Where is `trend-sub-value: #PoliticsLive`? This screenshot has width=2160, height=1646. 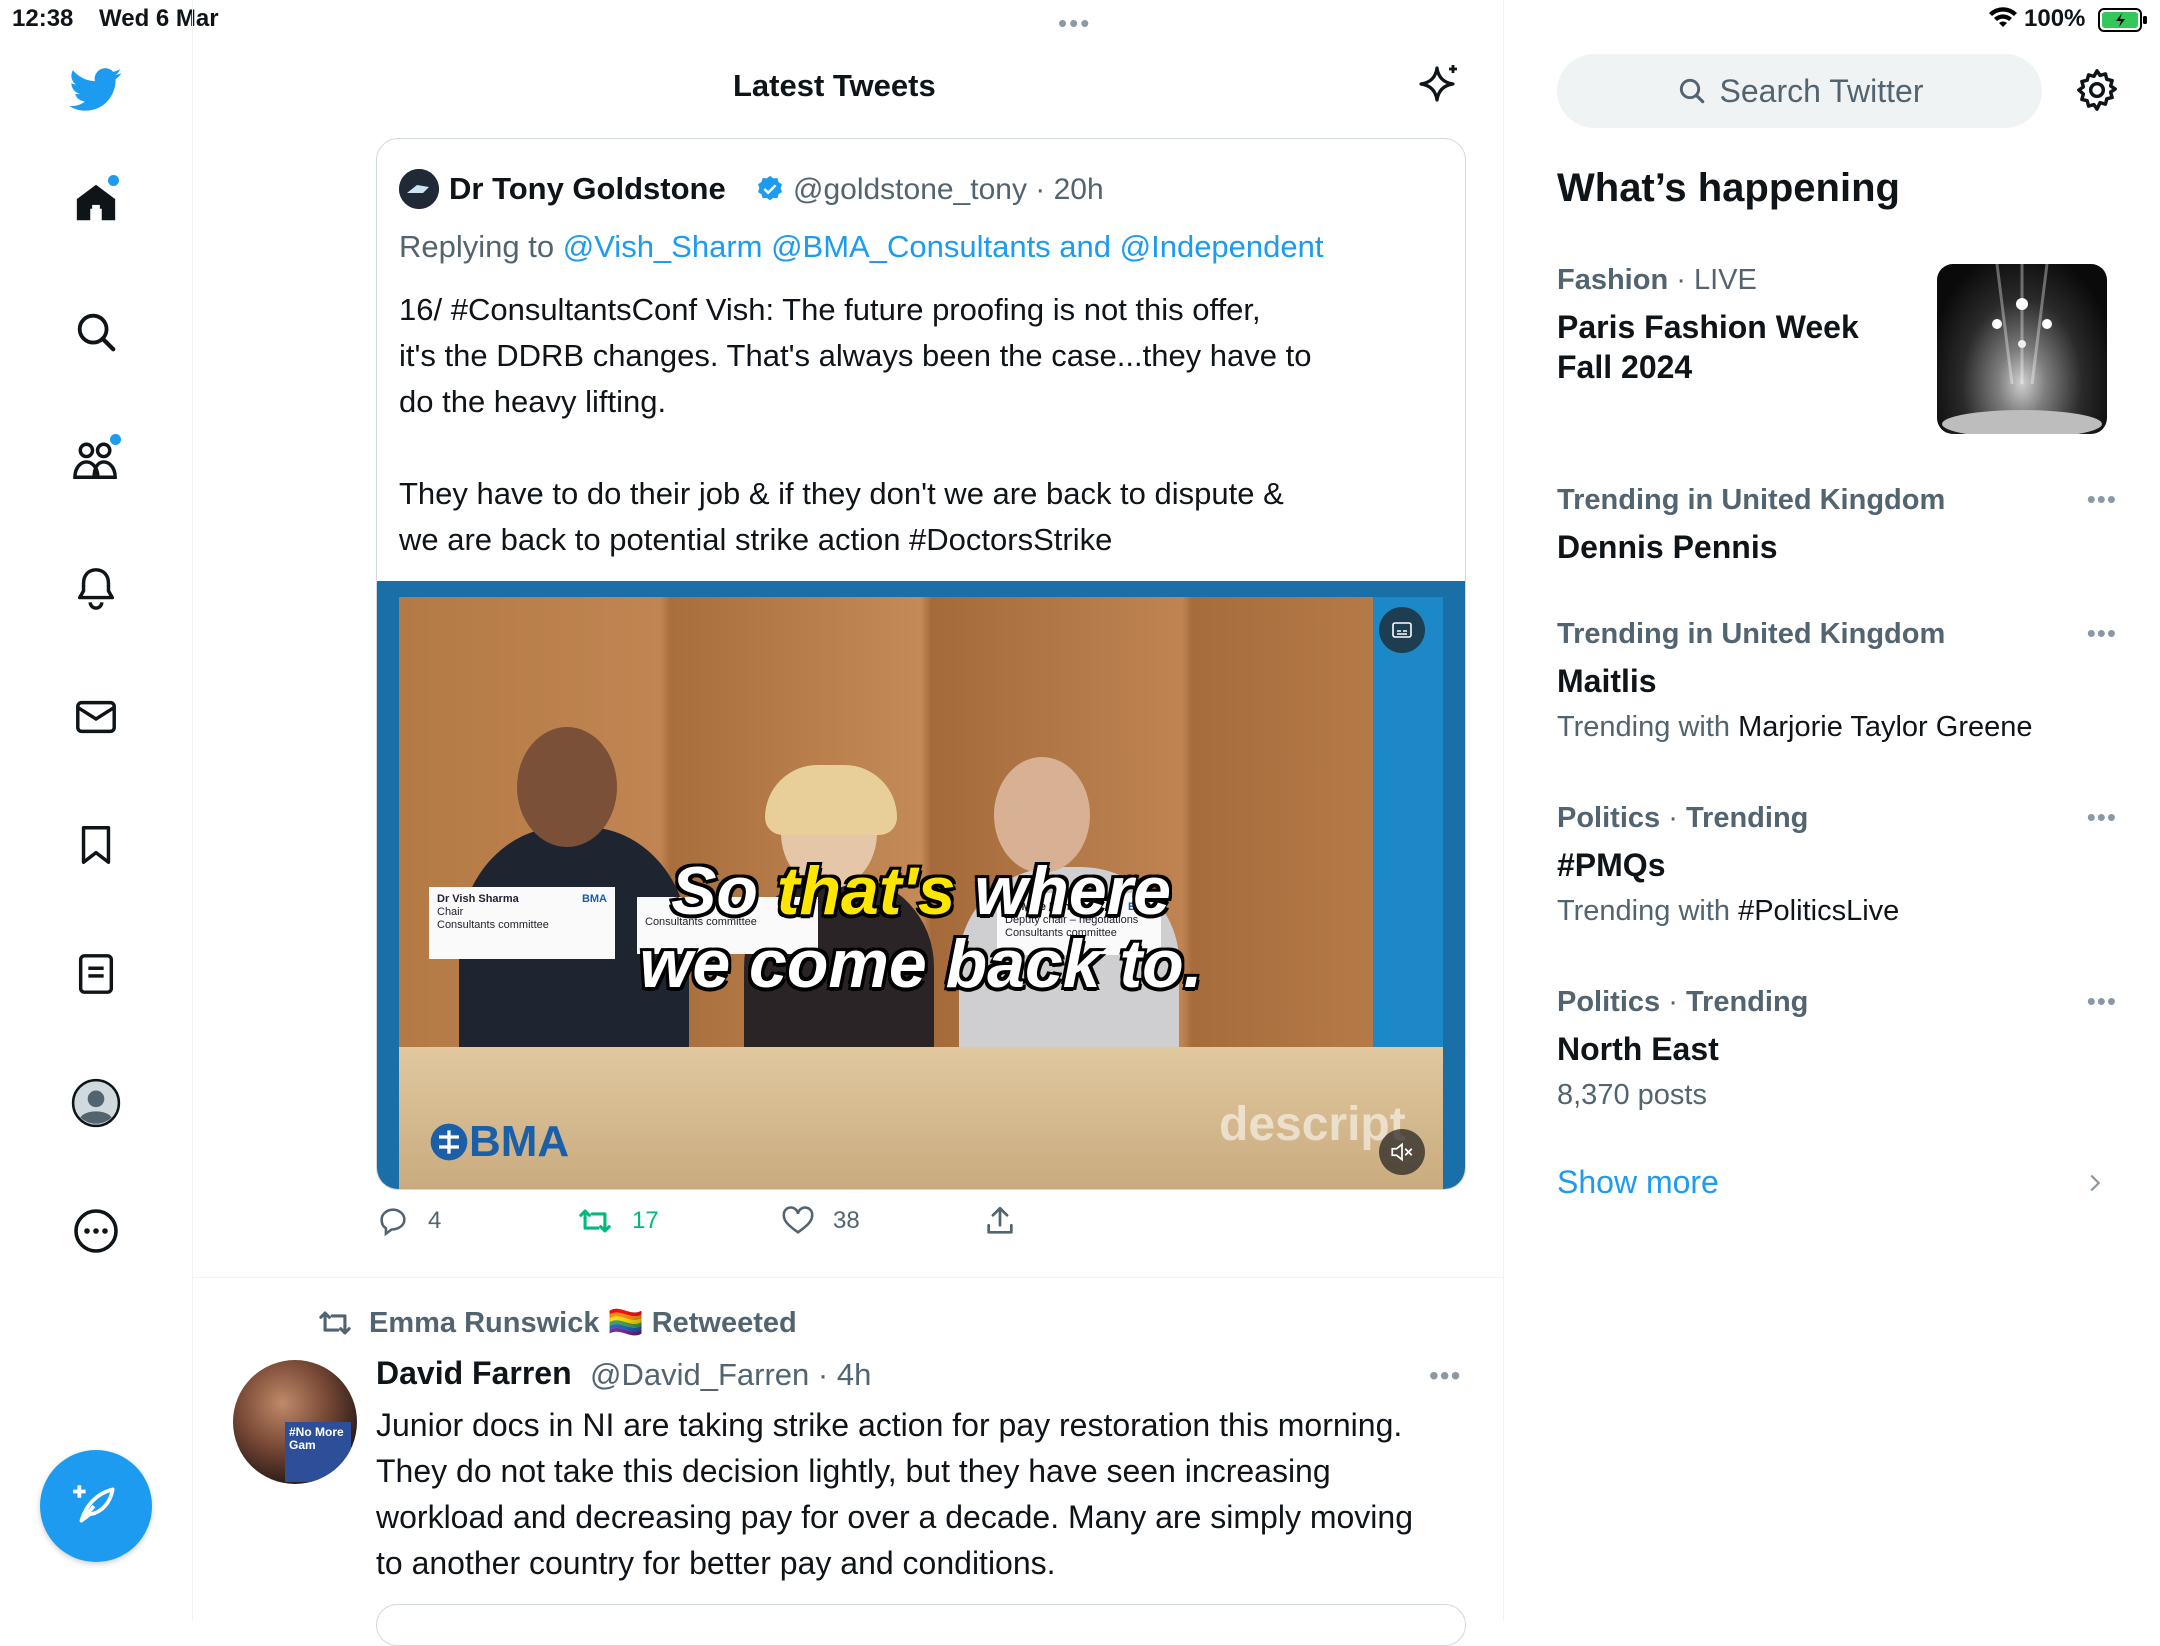 trend-sub-value: #PoliticsLive is located at coordinates (1819, 911).